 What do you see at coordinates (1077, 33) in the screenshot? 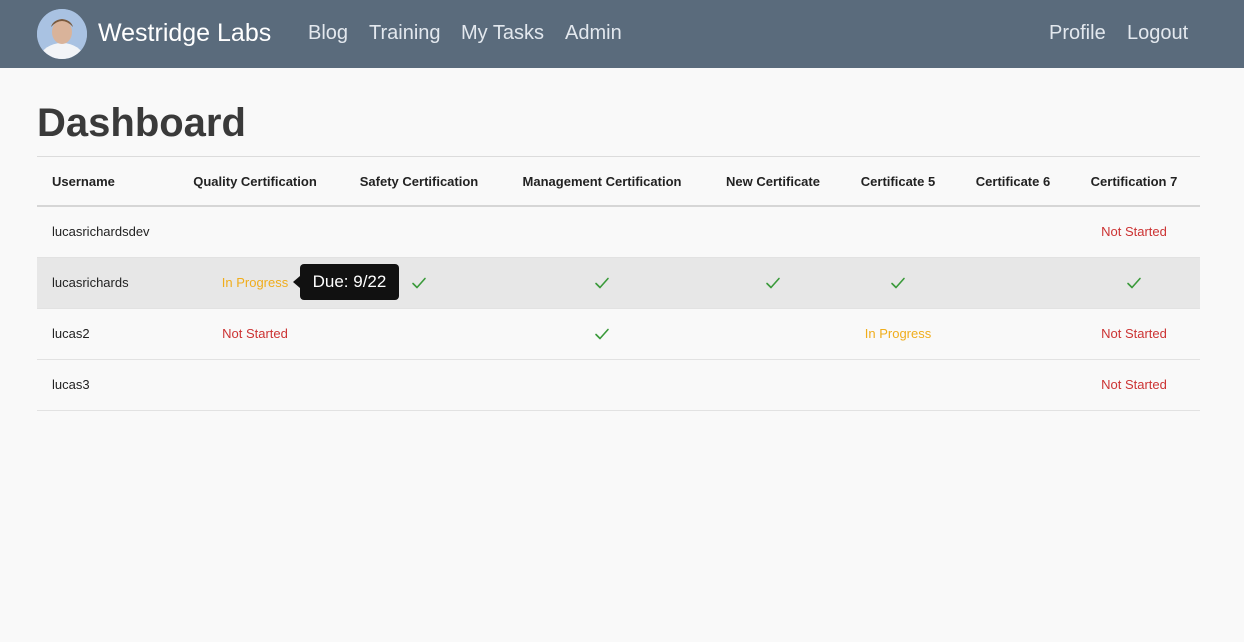
I see `nav-link-profile: Profile` at bounding box center [1077, 33].